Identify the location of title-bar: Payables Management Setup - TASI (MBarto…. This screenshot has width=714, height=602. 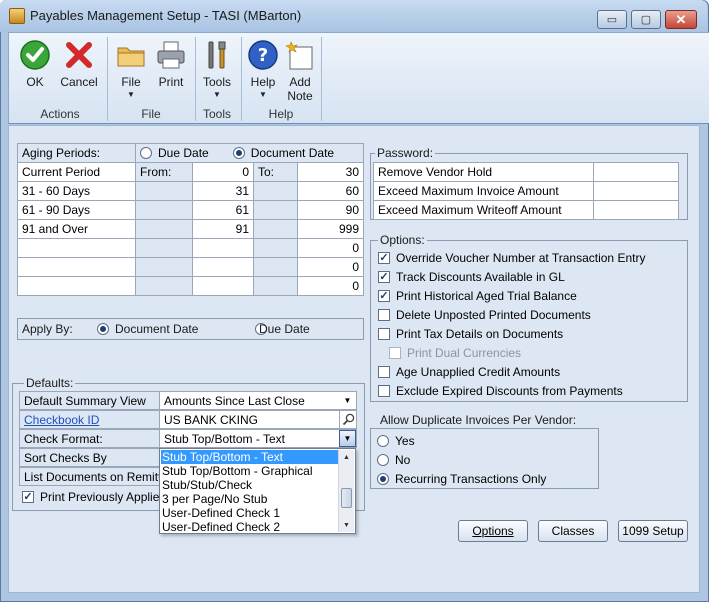
(353, 16).